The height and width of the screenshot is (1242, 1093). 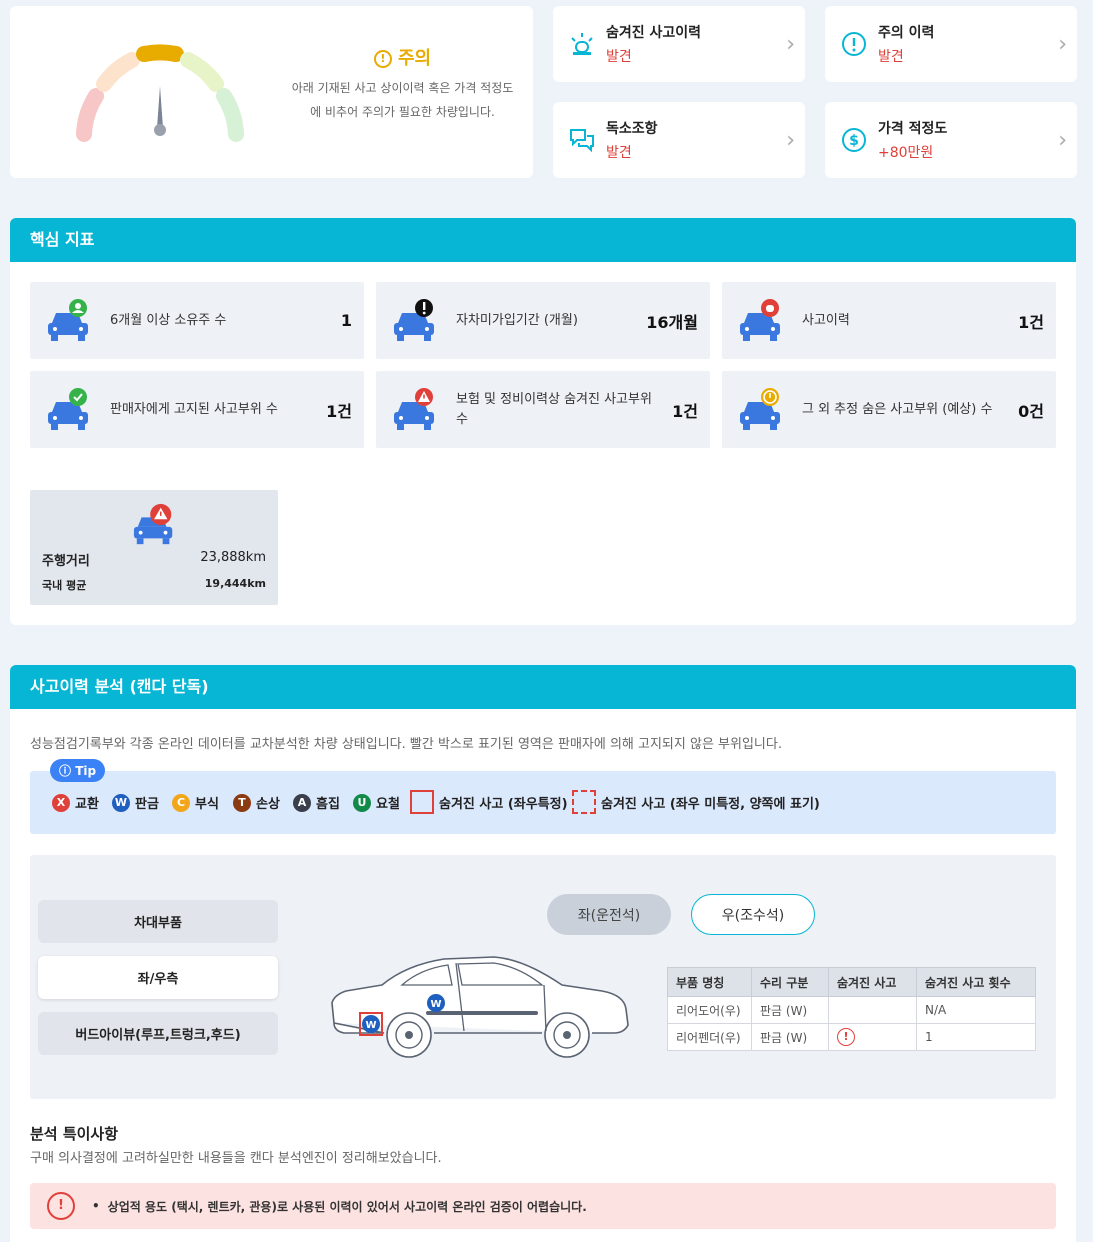 I want to click on side-left-button: 좌(운전석), so click(x=609, y=914).